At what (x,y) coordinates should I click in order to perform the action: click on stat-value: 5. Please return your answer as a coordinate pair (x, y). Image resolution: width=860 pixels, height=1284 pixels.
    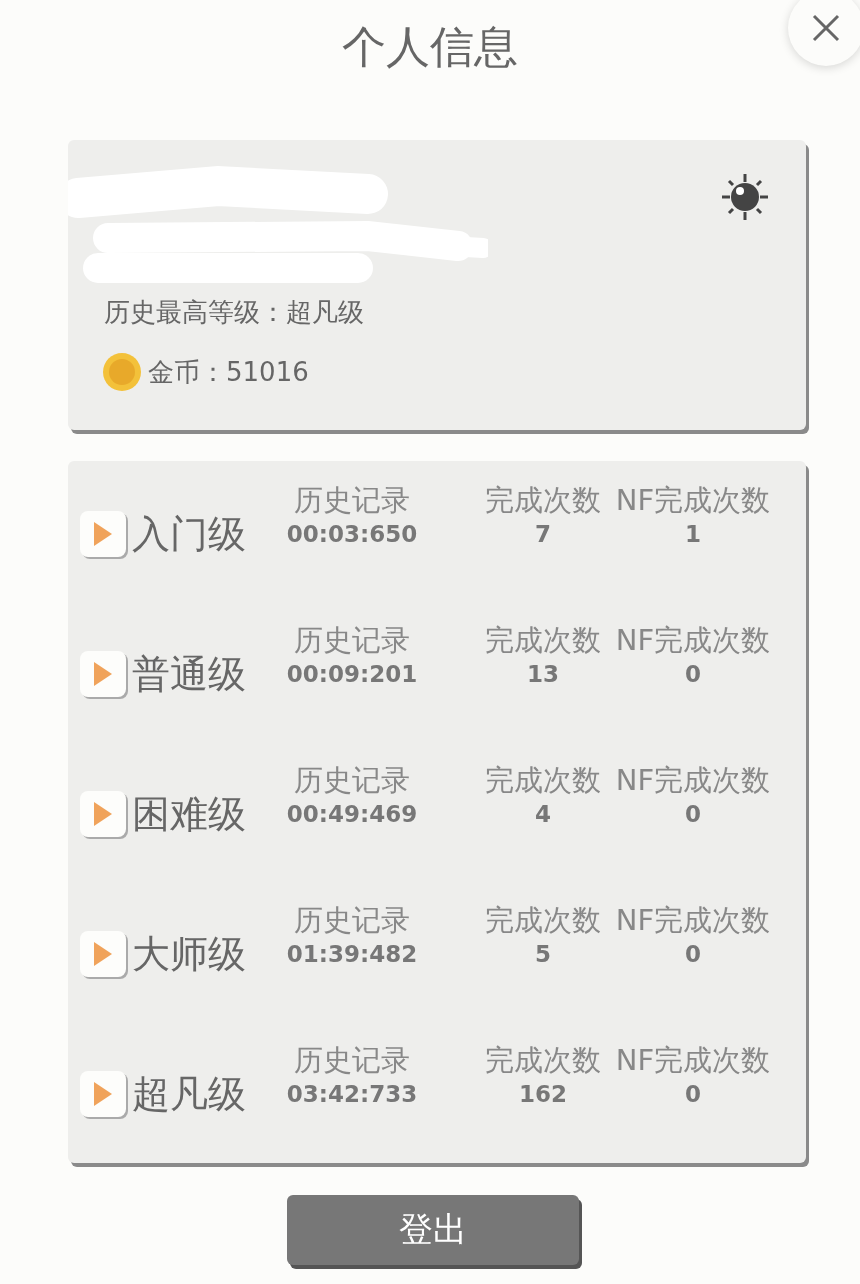
    Looking at the image, I should click on (543, 954).